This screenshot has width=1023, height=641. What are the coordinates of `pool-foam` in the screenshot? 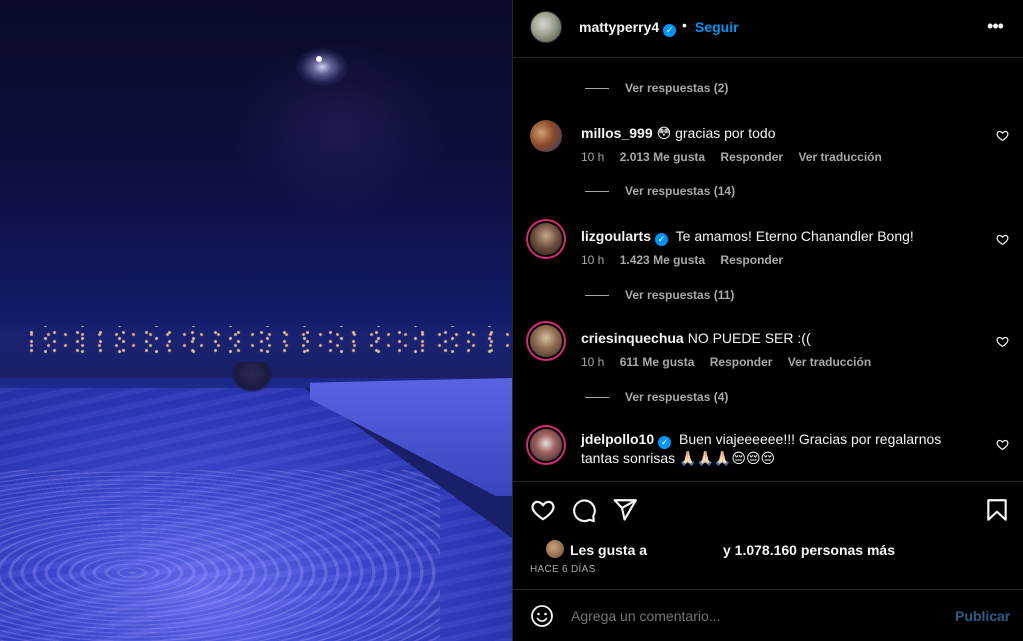 It's located at (220, 555).